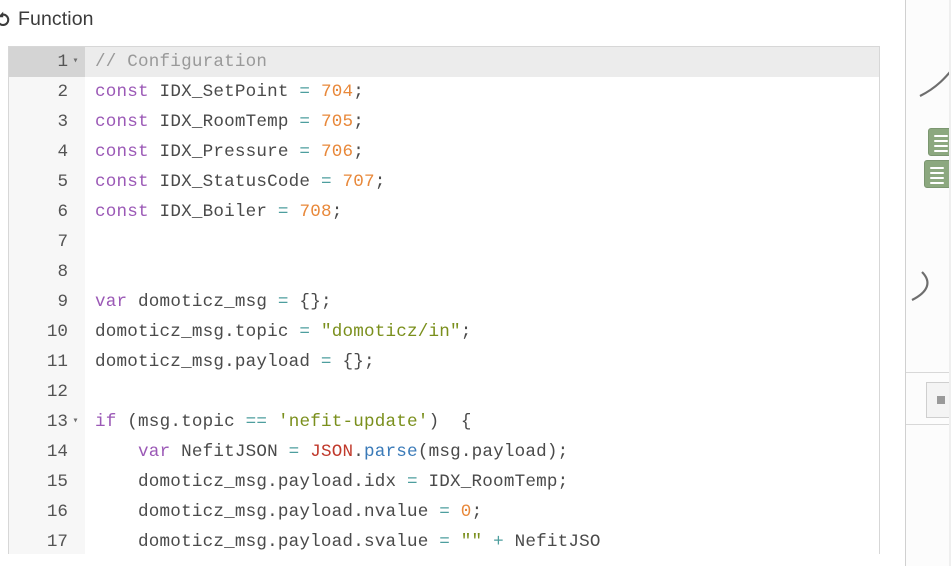 The width and height of the screenshot is (951, 566). Describe the element at coordinates (47, 122) in the screenshot. I see `line-number-3: 3` at that location.